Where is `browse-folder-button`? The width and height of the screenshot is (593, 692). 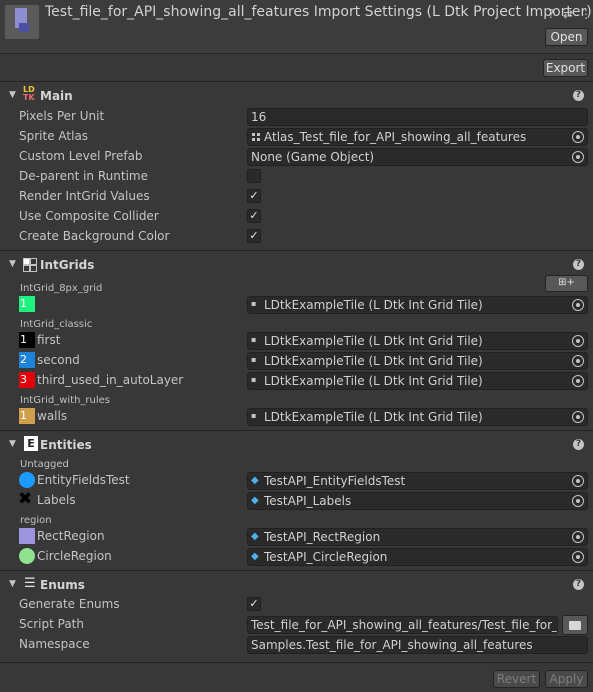 browse-folder-button is located at coordinates (575, 625).